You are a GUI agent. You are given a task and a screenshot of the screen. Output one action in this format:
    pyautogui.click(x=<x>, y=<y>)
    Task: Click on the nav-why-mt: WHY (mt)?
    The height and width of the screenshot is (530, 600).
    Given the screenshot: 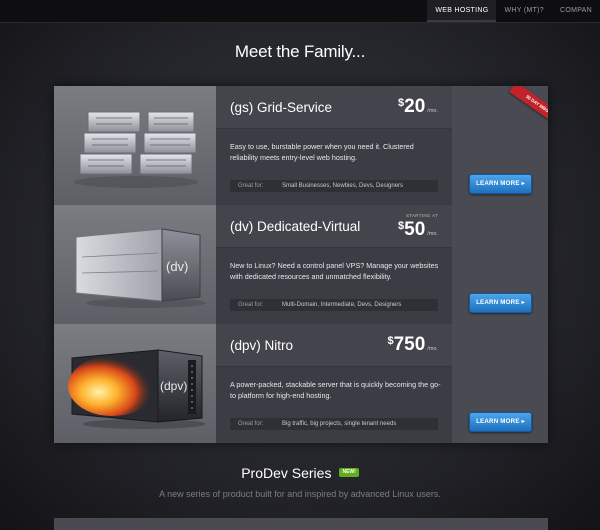 What is the action you would take?
    pyautogui.click(x=524, y=11)
    